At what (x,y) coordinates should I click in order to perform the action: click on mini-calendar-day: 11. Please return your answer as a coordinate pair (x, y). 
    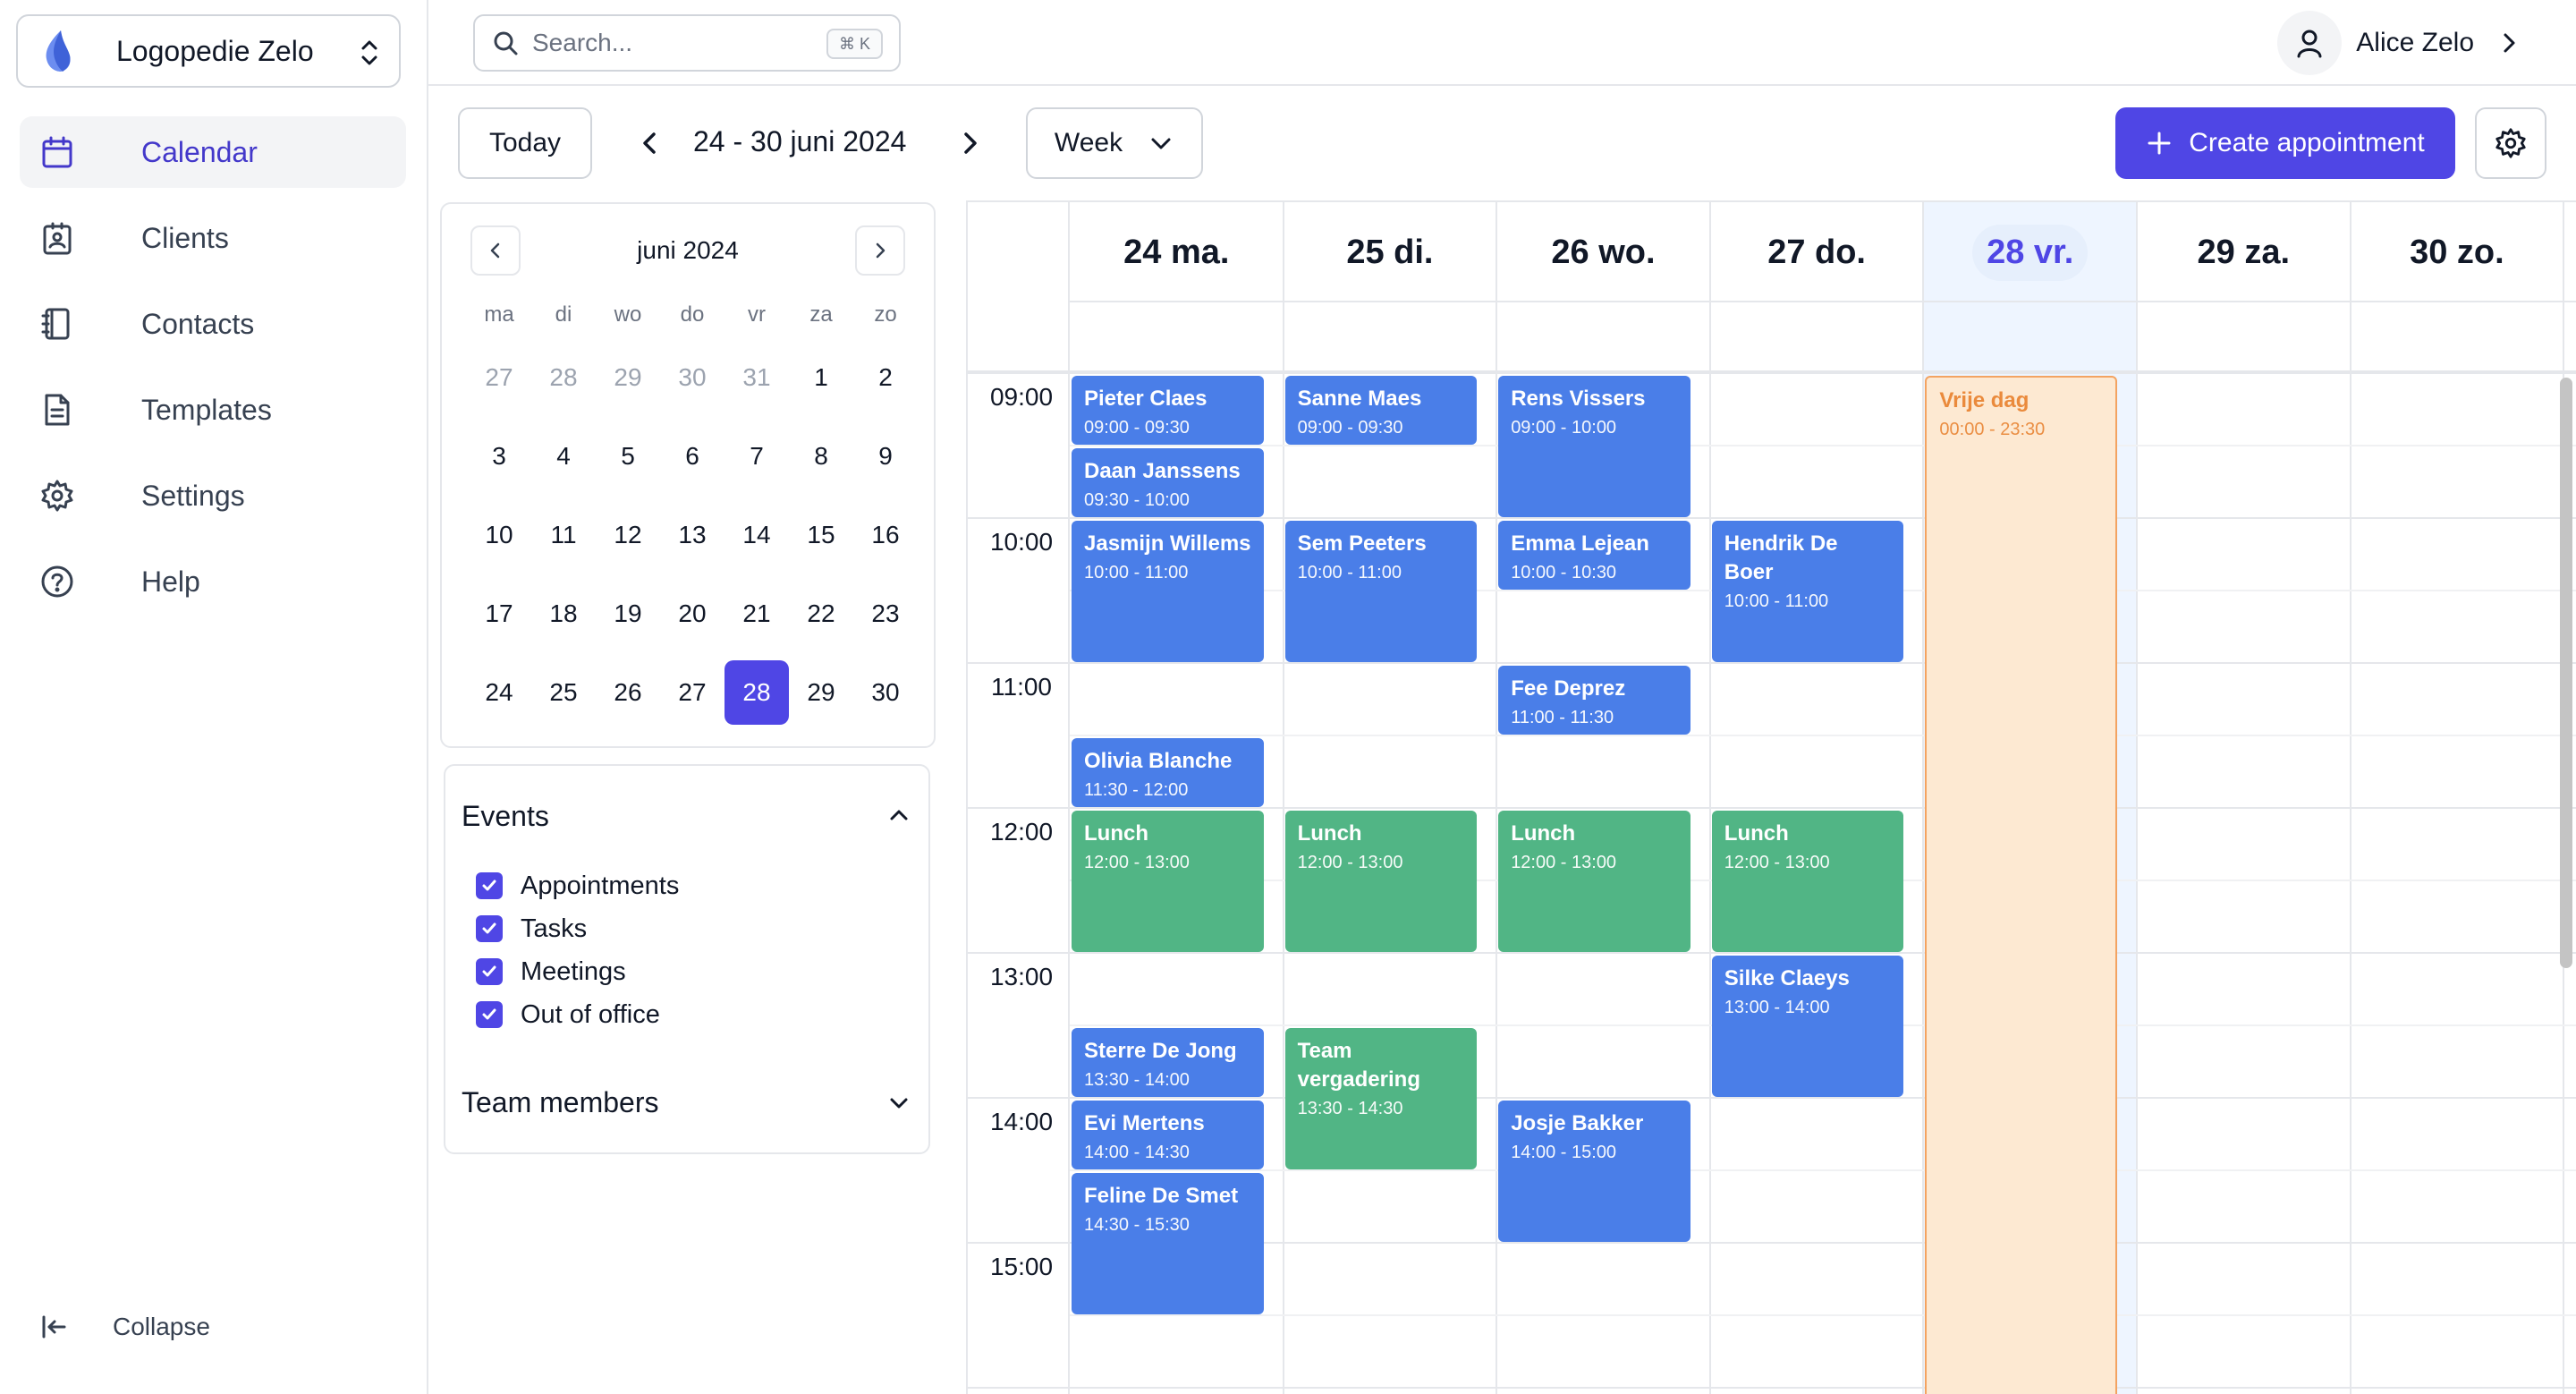
    Looking at the image, I should click on (563, 535).